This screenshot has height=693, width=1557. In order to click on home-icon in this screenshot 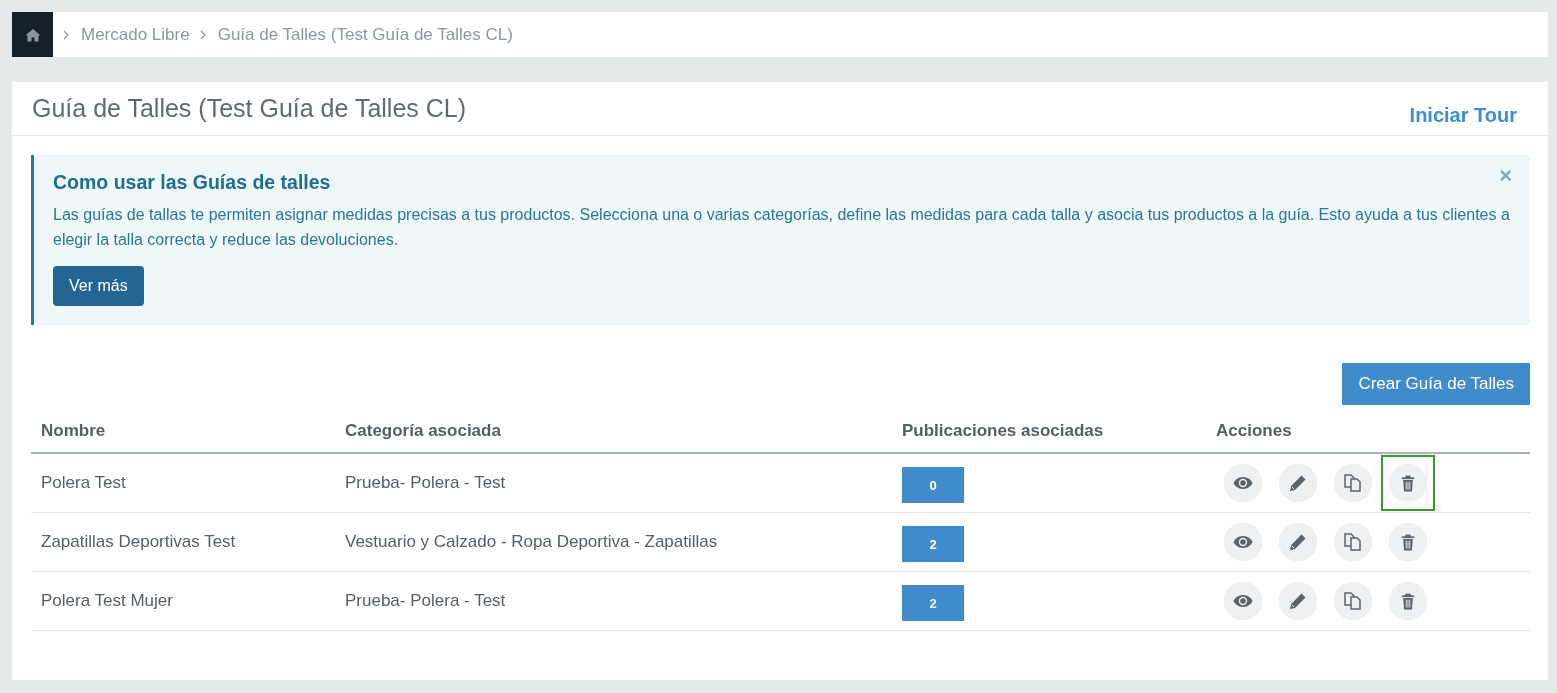, I will do `click(32, 34)`.